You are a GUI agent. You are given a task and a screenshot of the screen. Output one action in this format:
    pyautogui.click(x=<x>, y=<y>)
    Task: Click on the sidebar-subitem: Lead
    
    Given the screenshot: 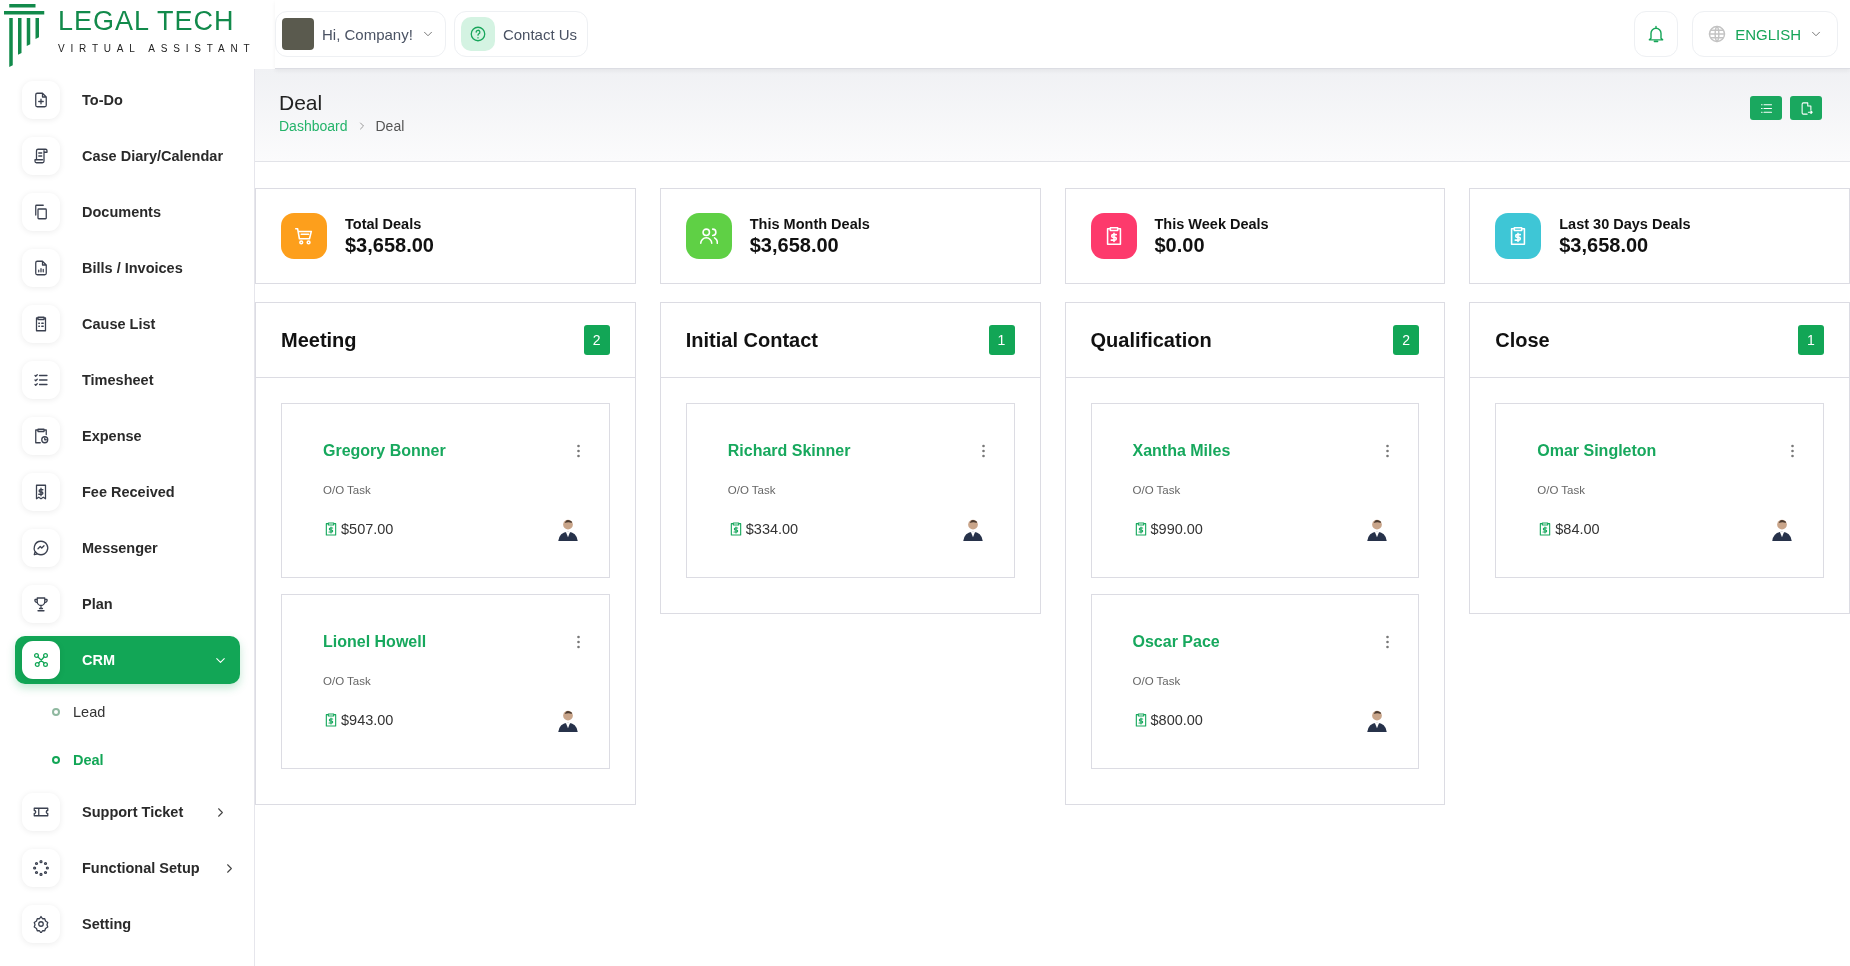 What is the action you would take?
    pyautogui.click(x=127, y=712)
    